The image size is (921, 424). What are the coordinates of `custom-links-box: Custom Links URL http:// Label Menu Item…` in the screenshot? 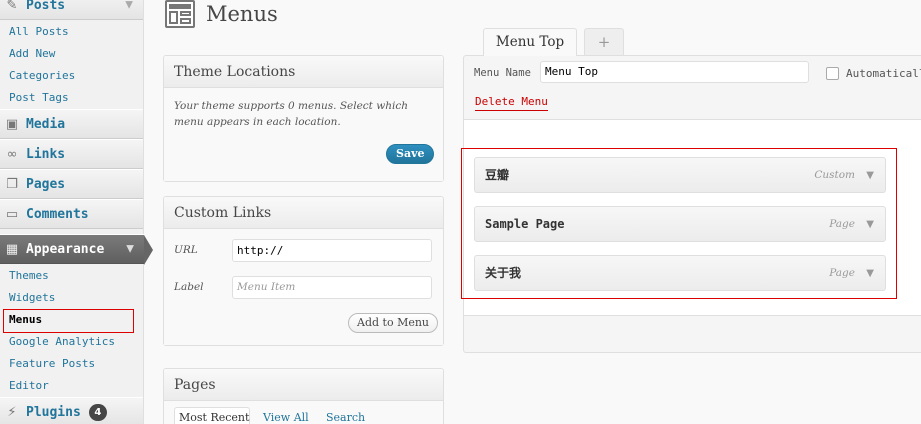 It's located at (303, 271).